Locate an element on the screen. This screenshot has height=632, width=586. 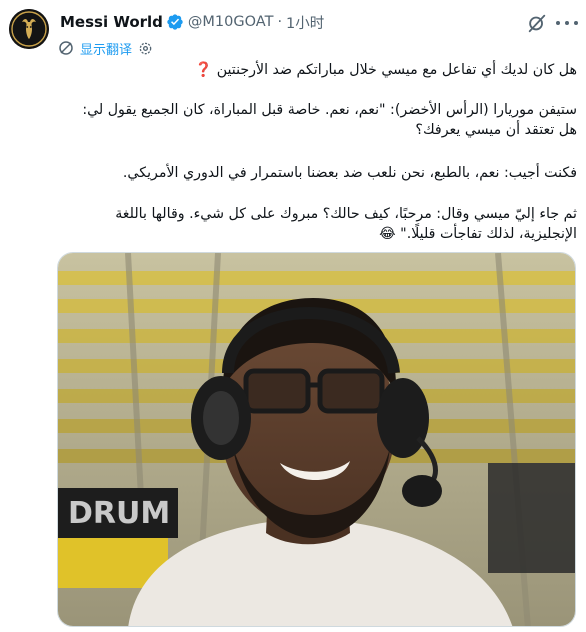
translate-icon is located at coordinates (66, 48).